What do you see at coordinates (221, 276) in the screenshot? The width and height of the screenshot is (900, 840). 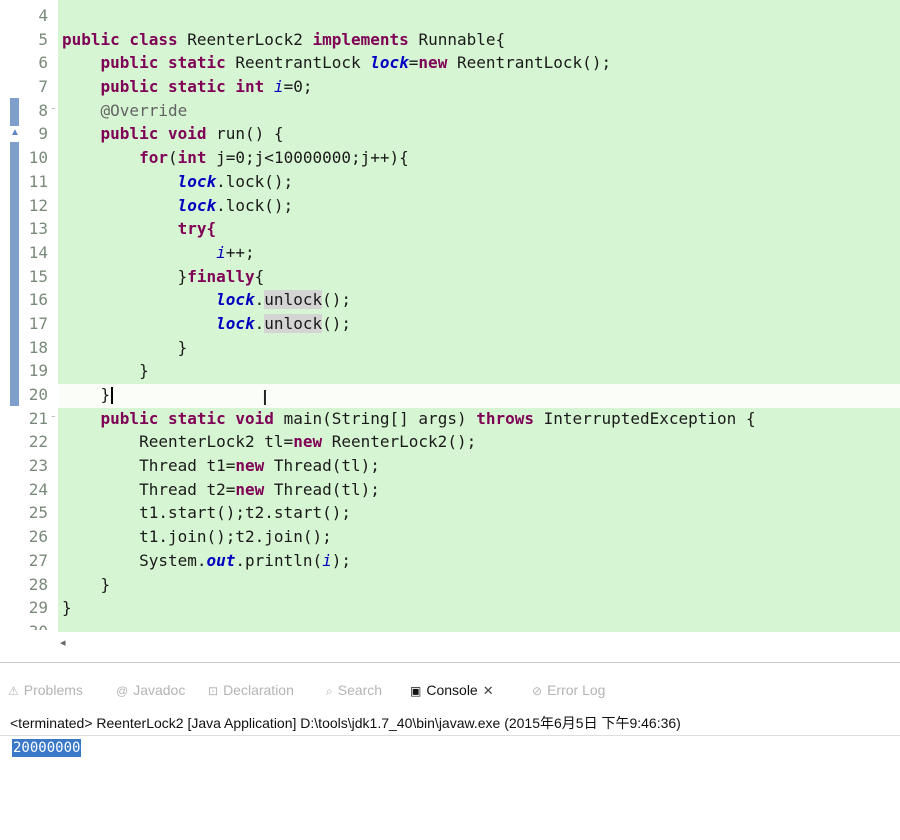 I see `code-text: }finally{` at bounding box center [221, 276].